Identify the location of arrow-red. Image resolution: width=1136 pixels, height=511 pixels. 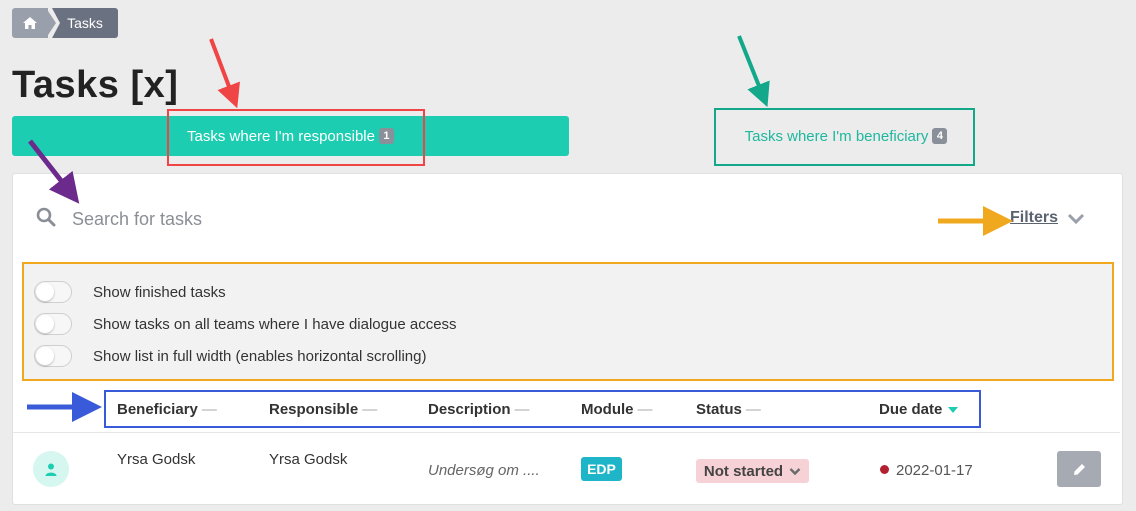
(224, 73).